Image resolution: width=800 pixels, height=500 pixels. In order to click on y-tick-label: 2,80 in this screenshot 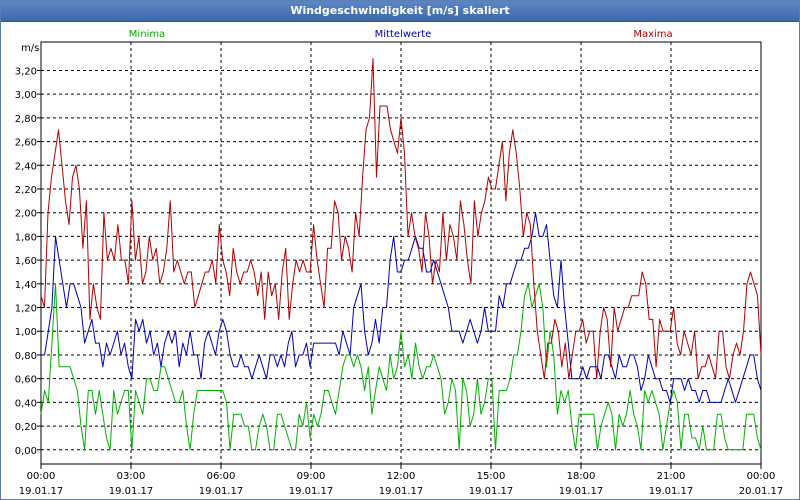, I will do `click(26, 119)`.